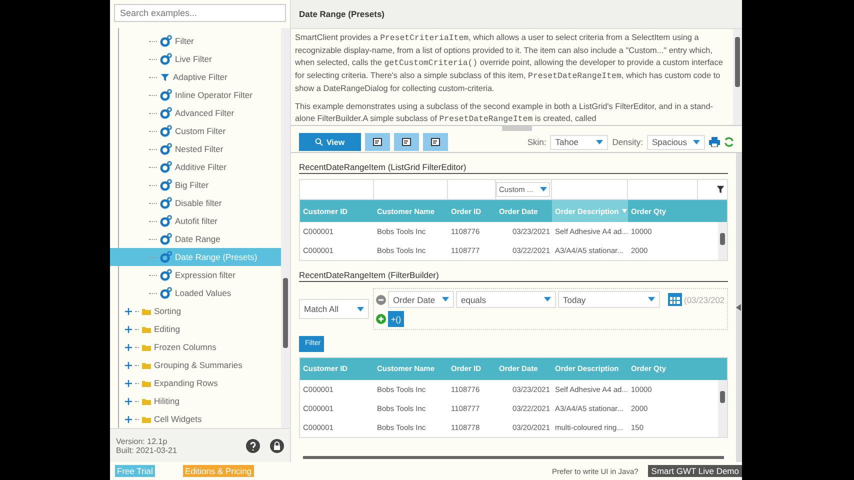  Describe the element at coordinates (253, 445) in the screenshot. I see `help-icon` at that location.